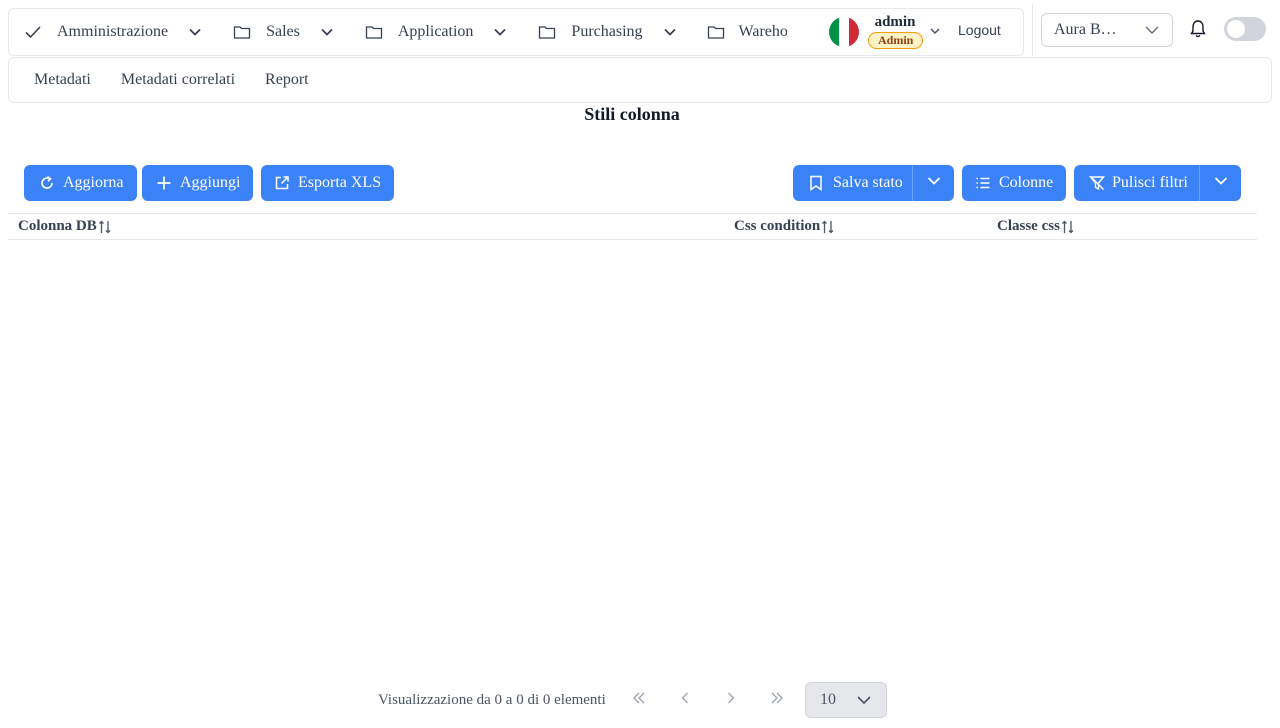  What do you see at coordinates (287, 80) in the screenshot?
I see `subnav-item-report: Report` at bounding box center [287, 80].